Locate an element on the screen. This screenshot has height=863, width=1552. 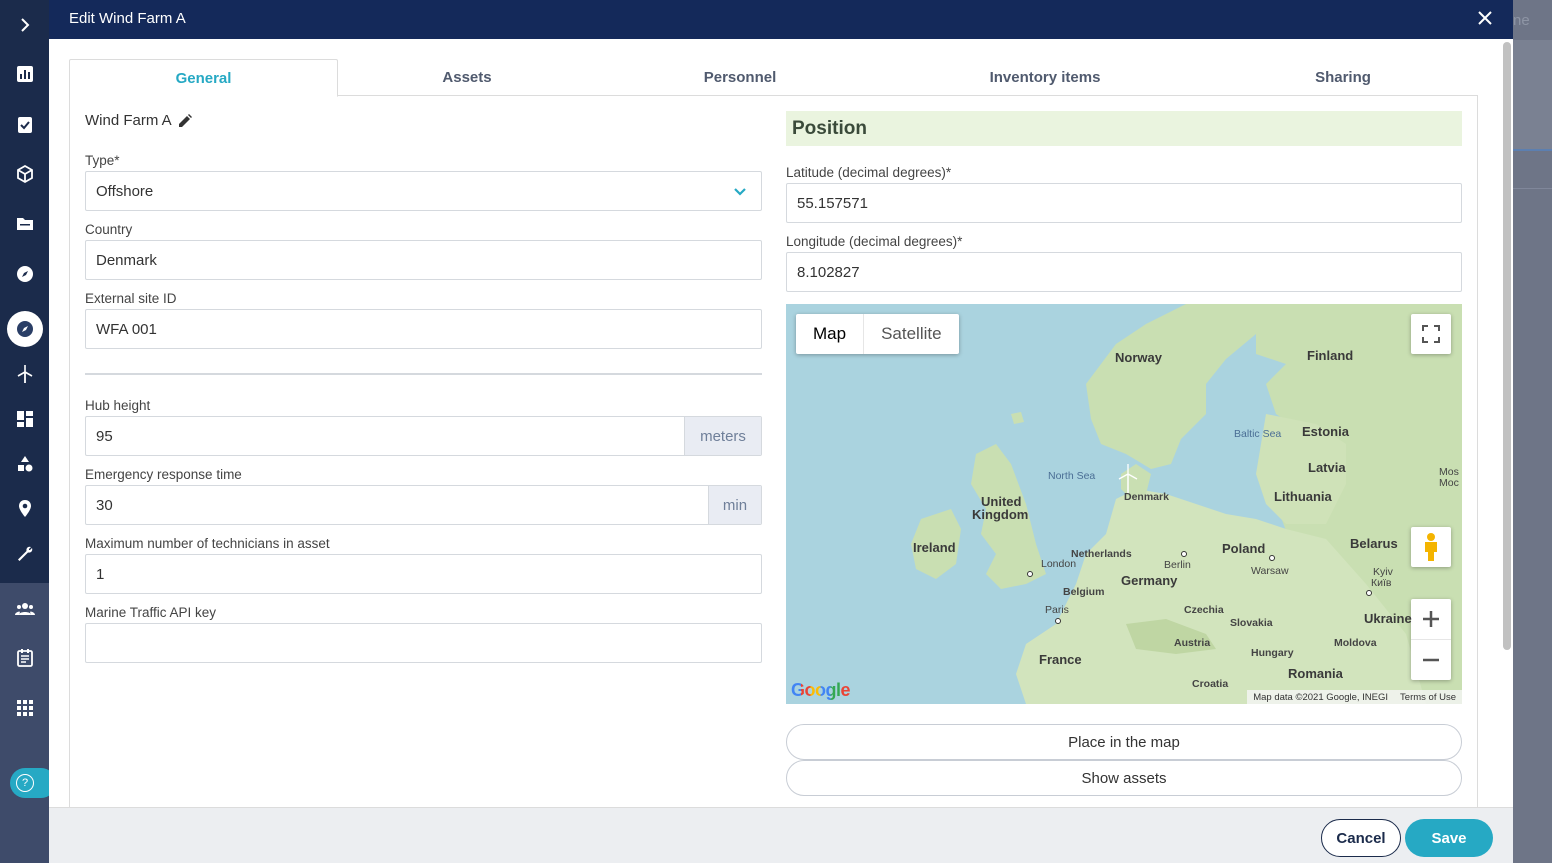
marine-traffic-field is located at coordinates (423, 643).